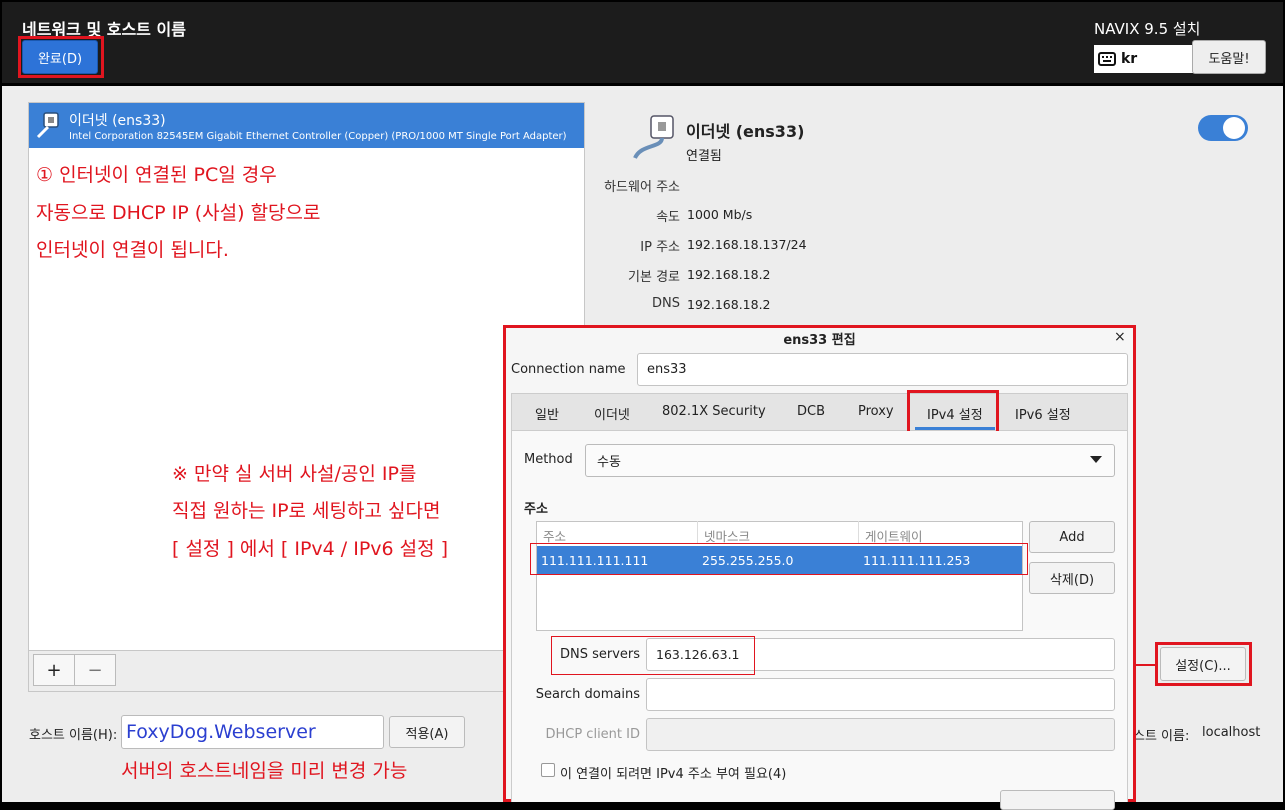 The height and width of the screenshot is (810, 1285). Describe the element at coordinates (1107, 59) in the screenshot. I see `keyboard-icon` at that location.